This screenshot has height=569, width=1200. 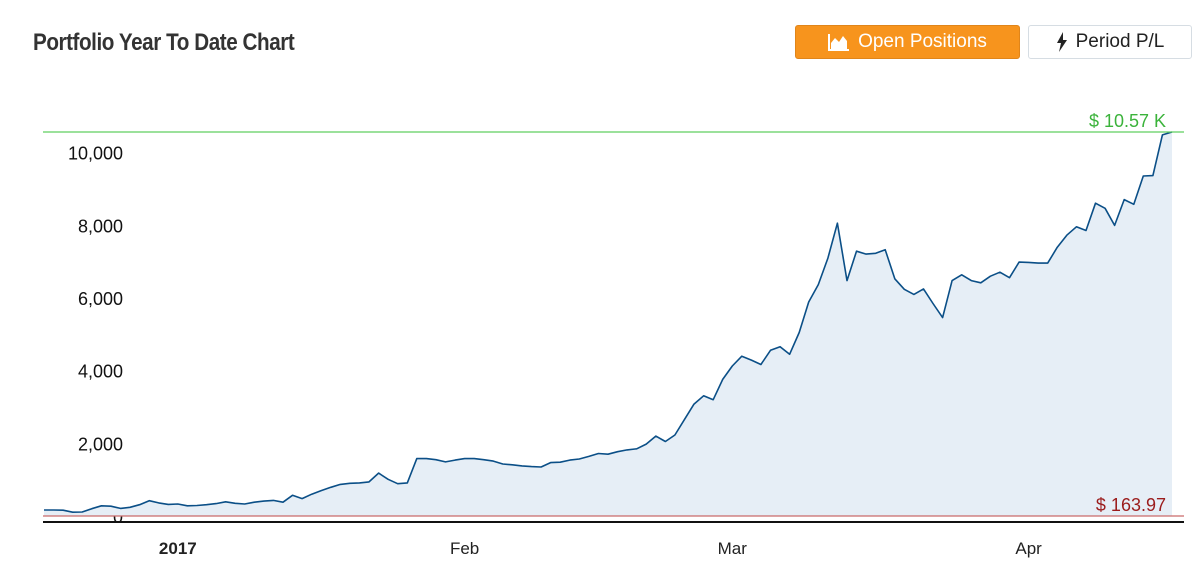 What do you see at coordinates (100, 226) in the screenshot?
I see `y-tick-label: 8,000` at bounding box center [100, 226].